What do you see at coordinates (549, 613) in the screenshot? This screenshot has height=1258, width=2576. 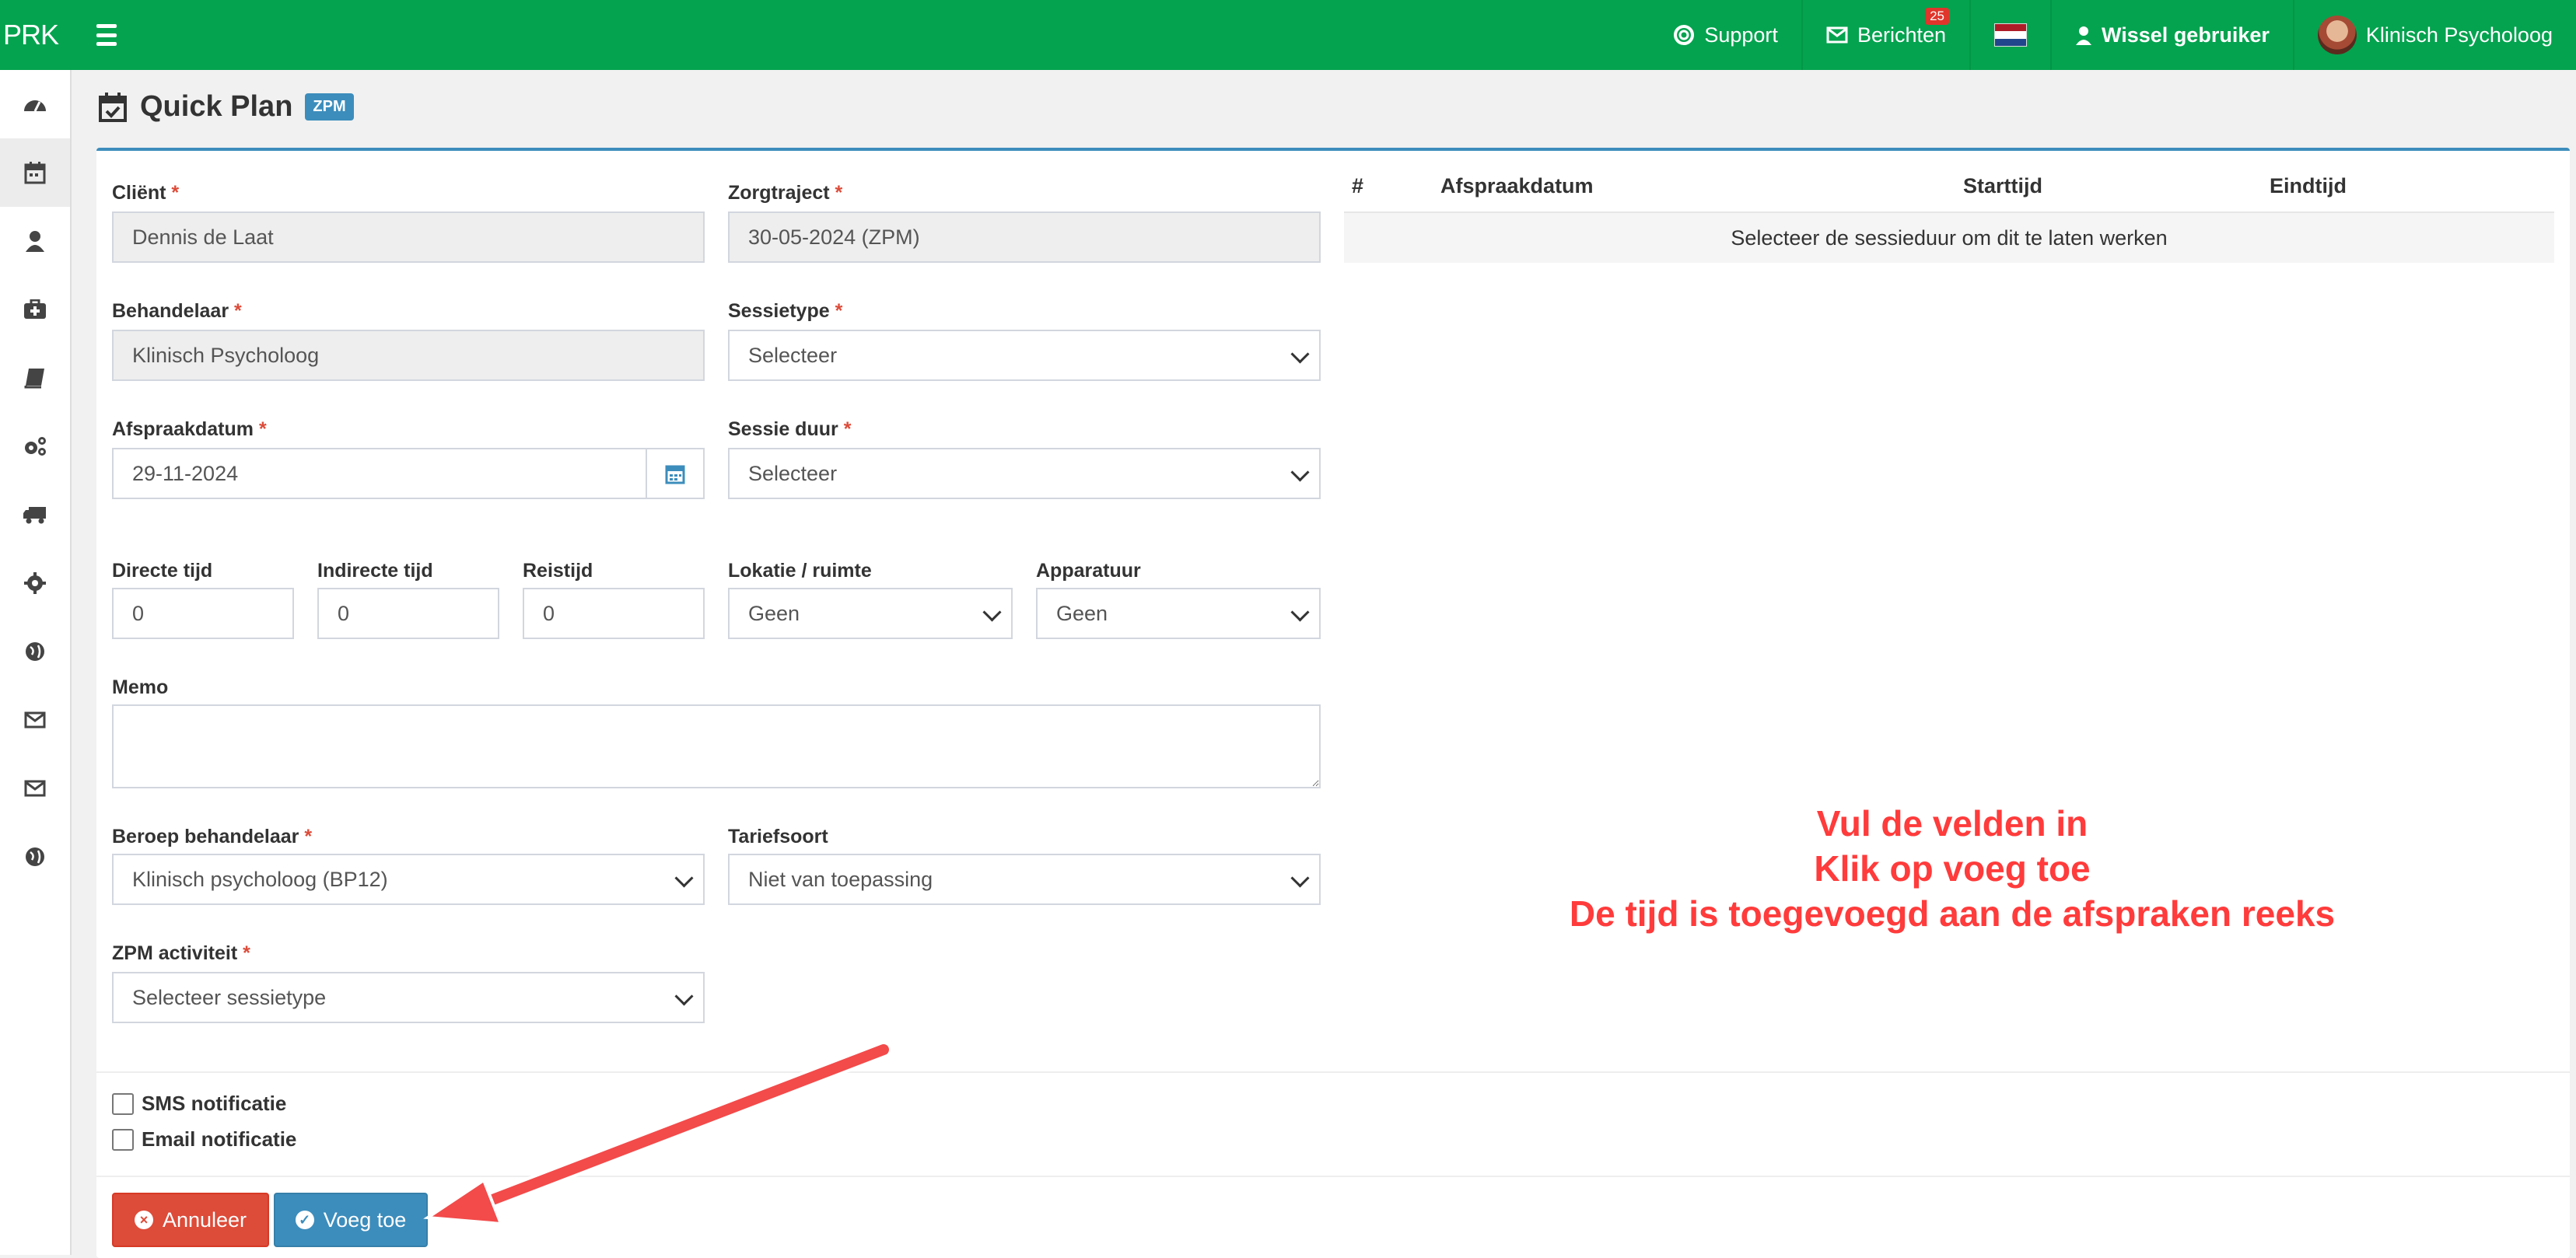 I see `travel-time-value: 0` at bounding box center [549, 613].